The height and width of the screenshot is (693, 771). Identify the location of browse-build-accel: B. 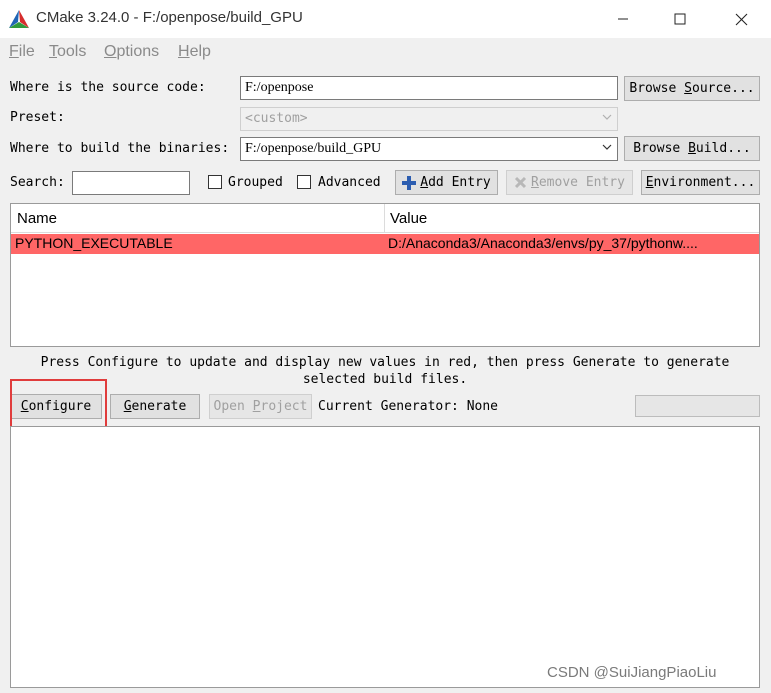
(692, 148).